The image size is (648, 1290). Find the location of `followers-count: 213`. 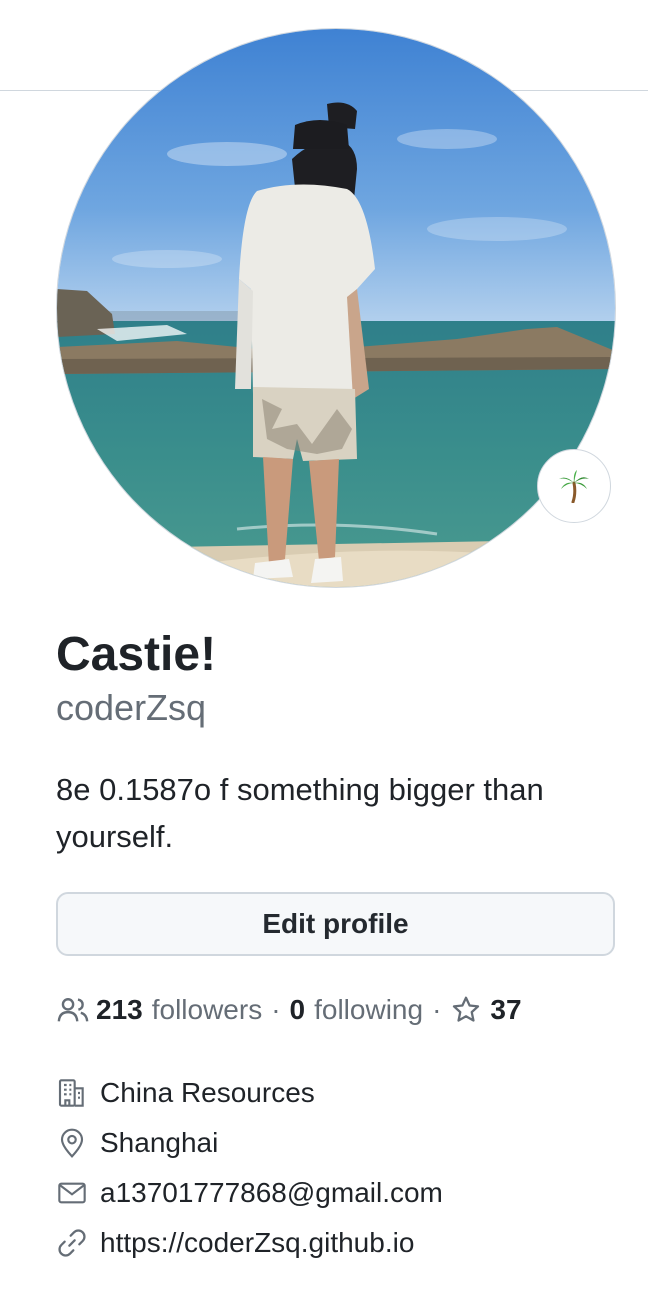

followers-count: 213 is located at coordinates (119, 1009).